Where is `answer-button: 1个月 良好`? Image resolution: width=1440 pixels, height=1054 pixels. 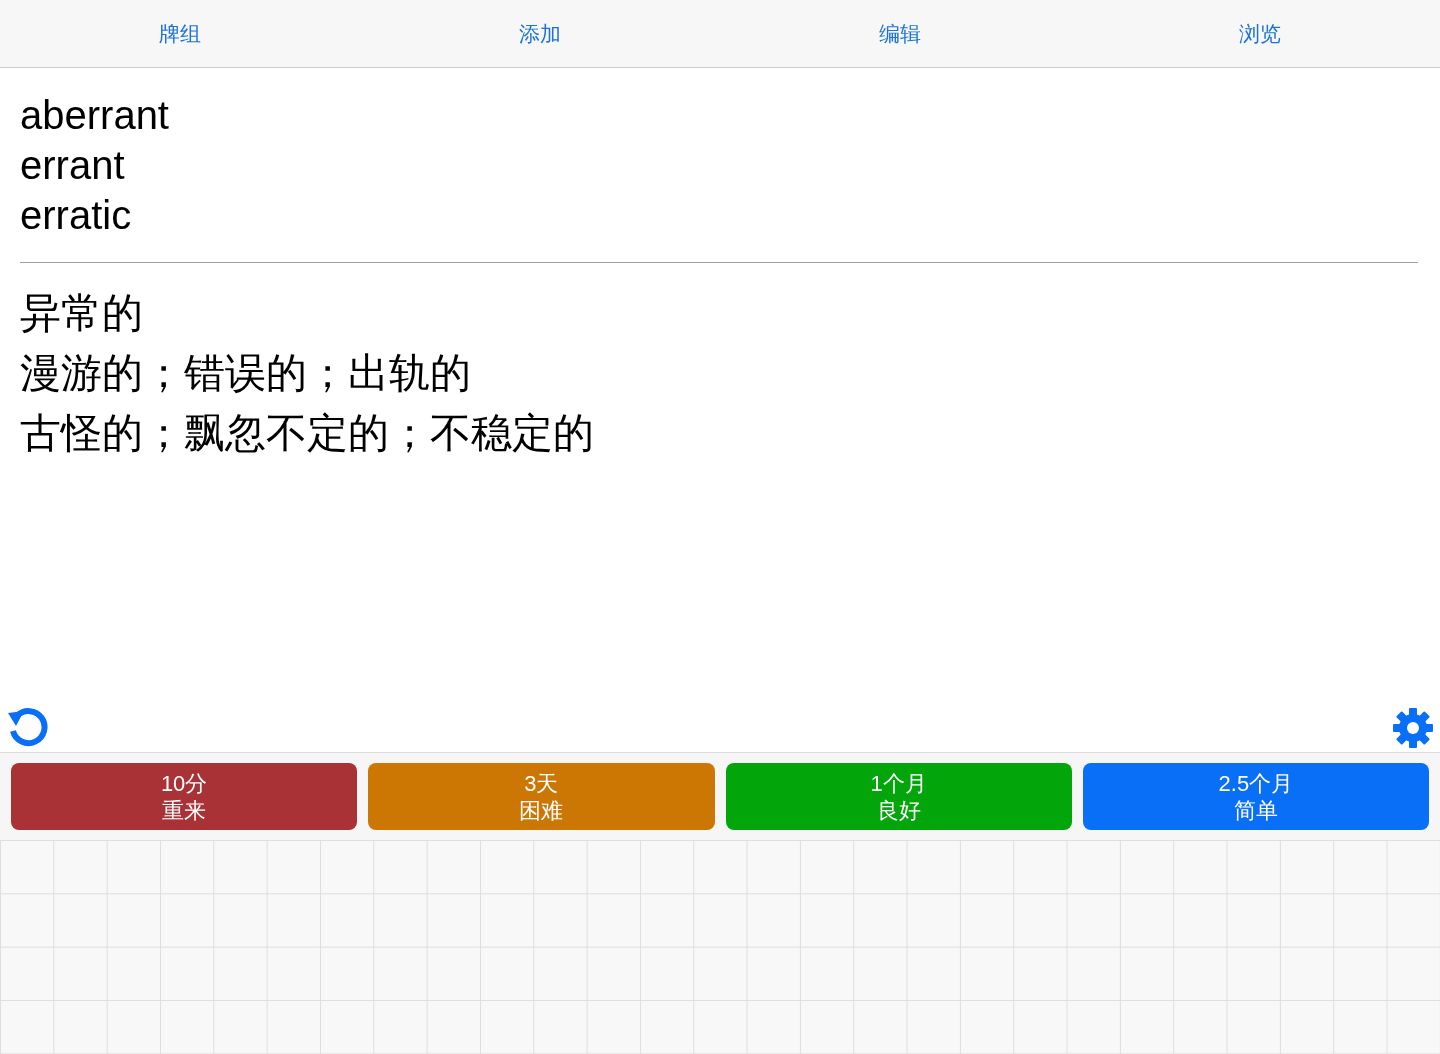
answer-button: 1个月 良好 is located at coordinates (898, 796).